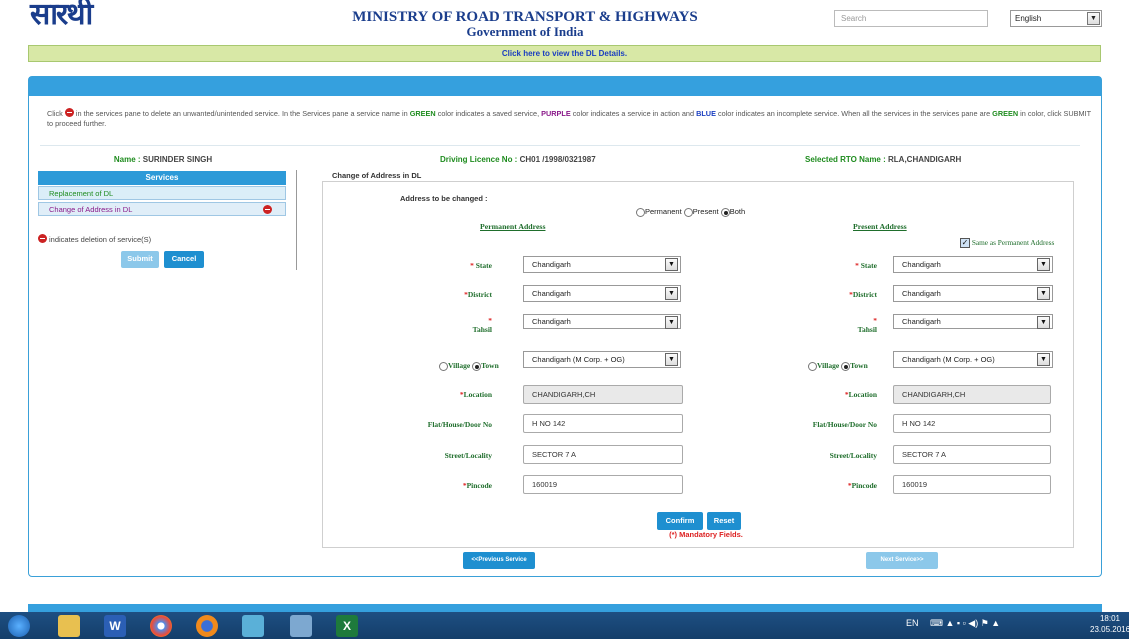 The width and height of the screenshot is (1129, 639). I want to click on driving-licence-no: Driving Licence No : CH01 /1998/0321987, so click(518, 159).